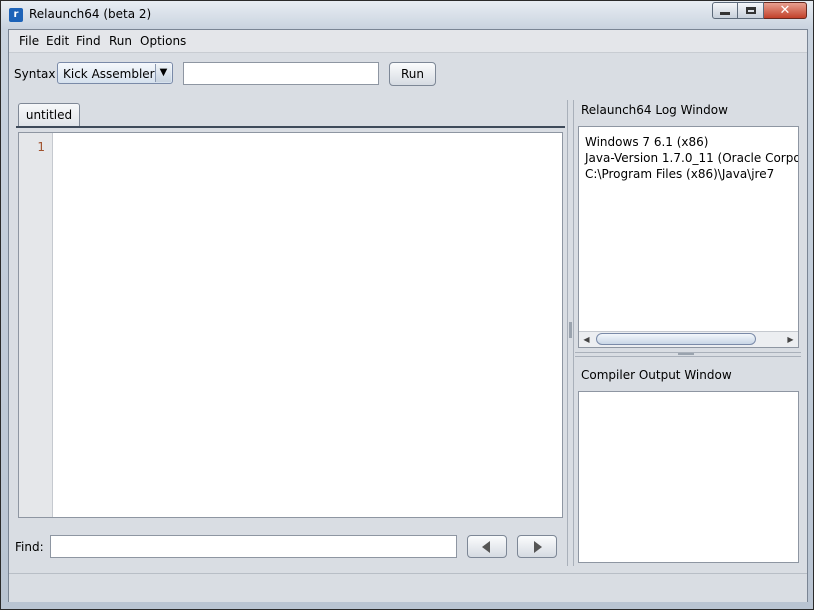  I want to click on scroll-right-icon: ▶, so click(790, 339).